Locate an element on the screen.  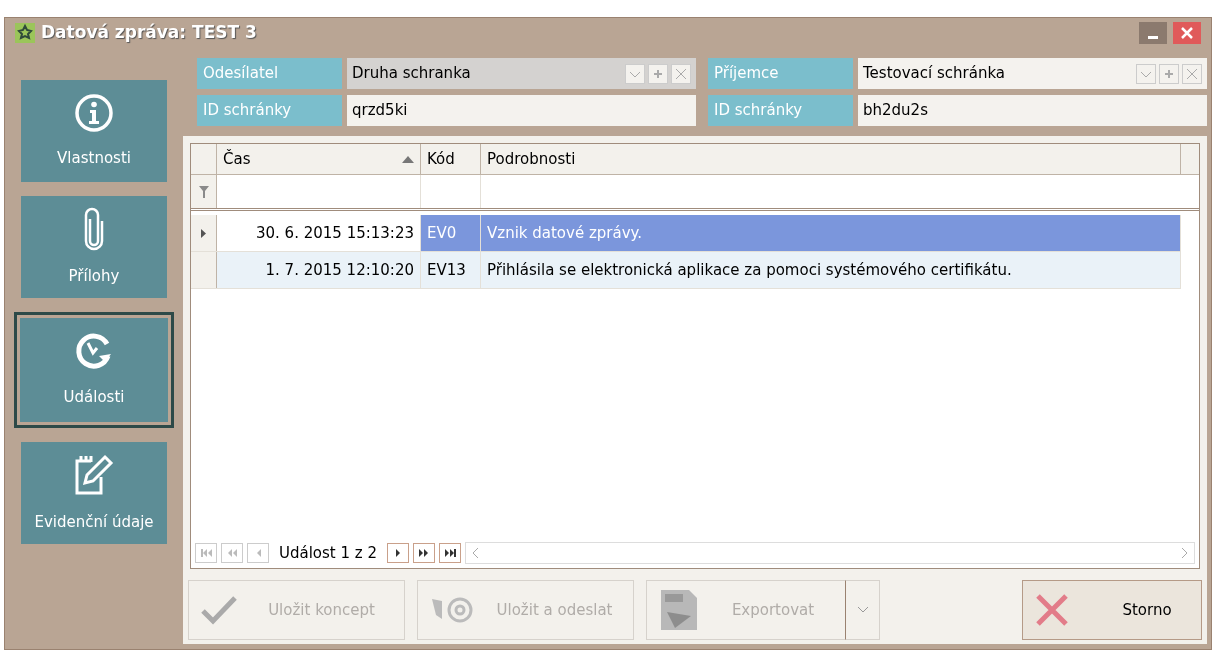
first-page-button is located at coordinates (206, 553).